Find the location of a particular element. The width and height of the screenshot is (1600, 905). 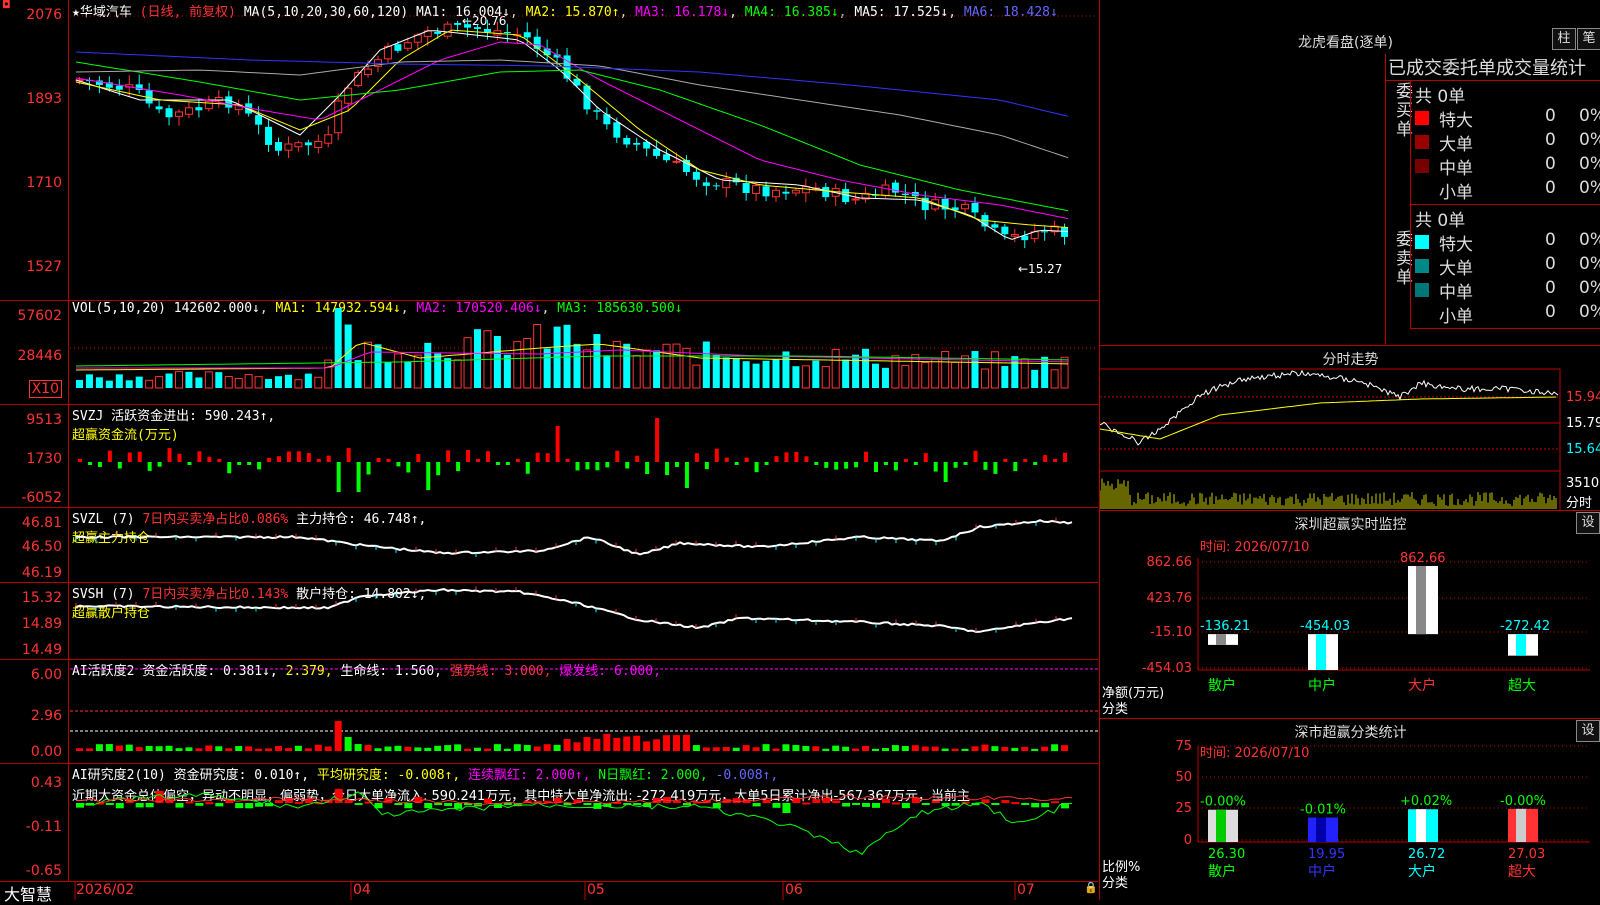

buy-swatch is located at coordinates (1422, 166).